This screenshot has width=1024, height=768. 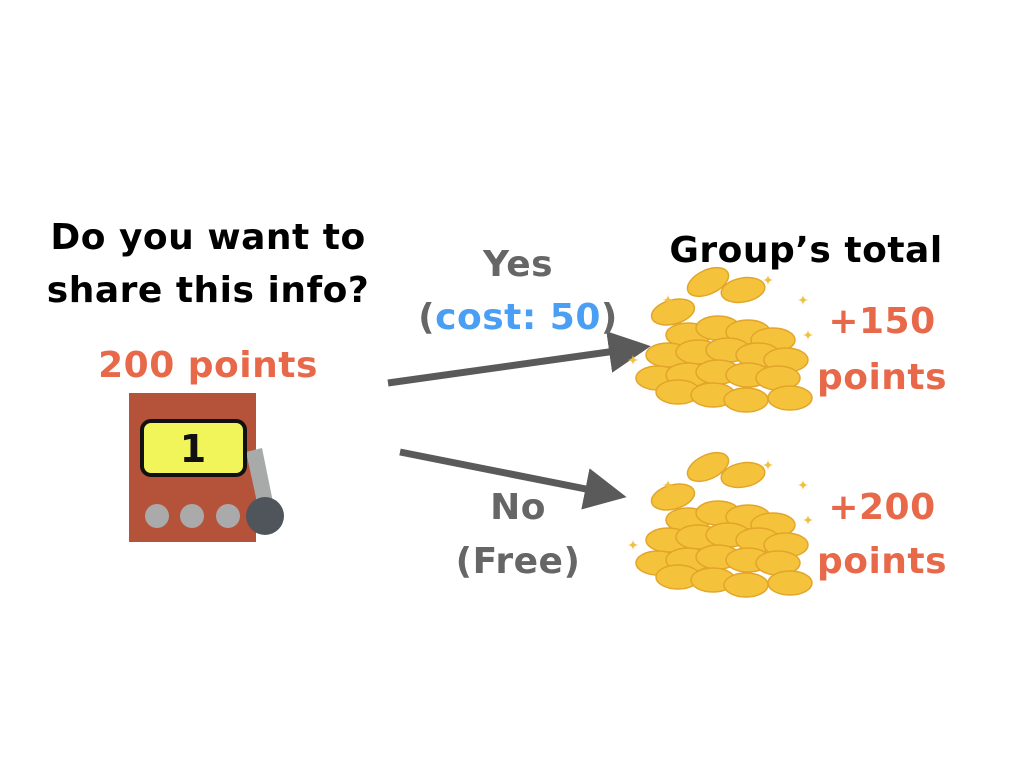 What do you see at coordinates (806, 250) in the screenshot?
I see `group-total-title: Group’s total` at bounding box center [806, 250].